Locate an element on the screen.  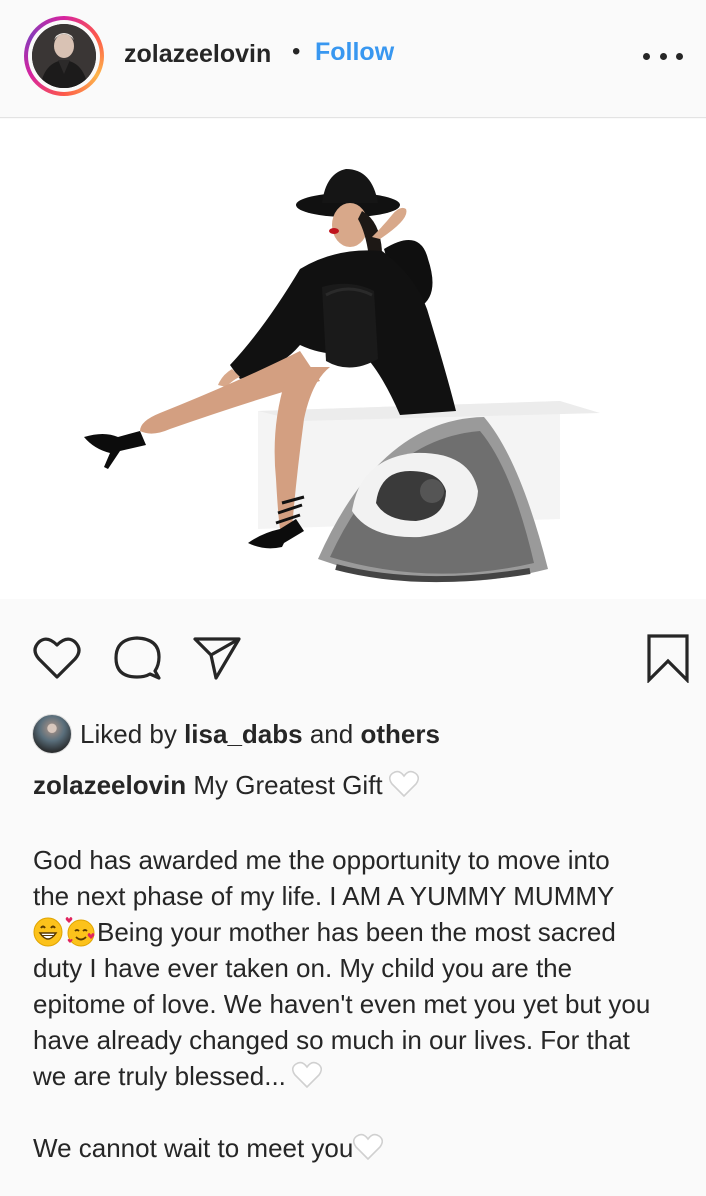
caption-header: zolazeelovin My Greatest Gift is located at coordinates (226, 785).